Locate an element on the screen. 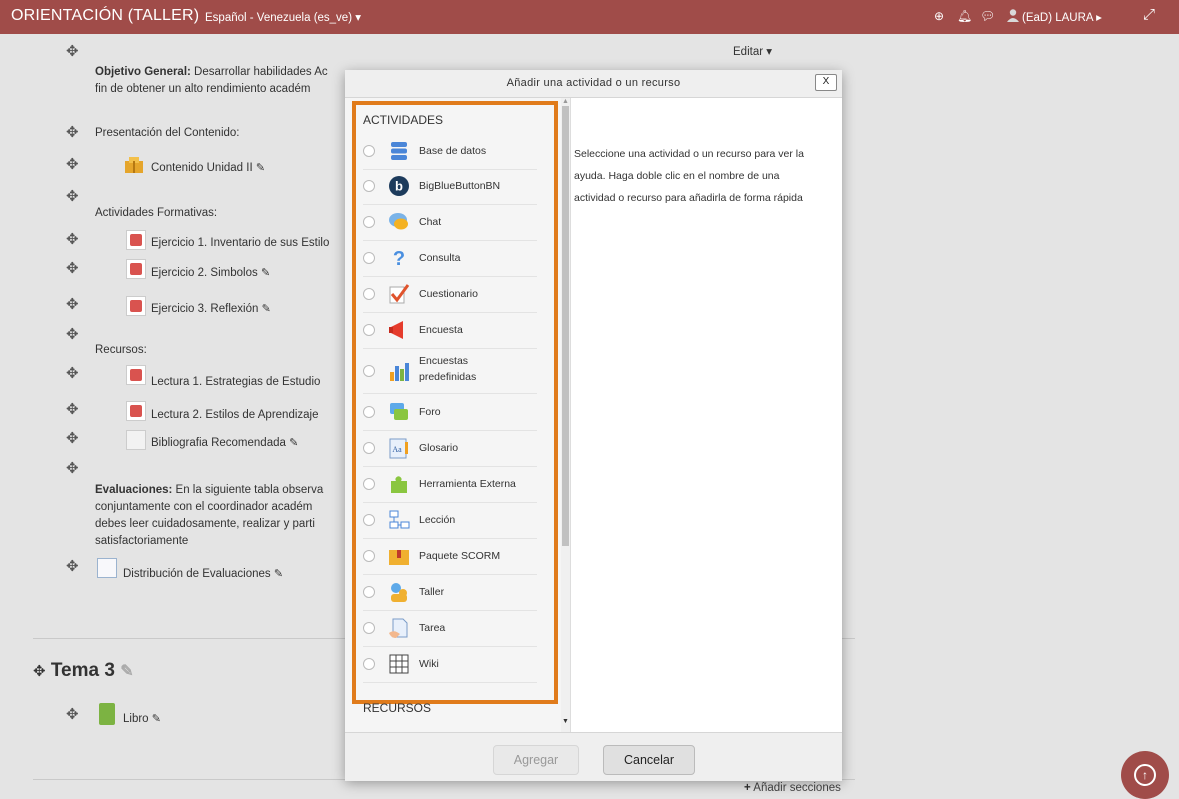 The height and width of the screenshot is (799, 1179). activity-label: Chat is located at coordinates (430, 222).